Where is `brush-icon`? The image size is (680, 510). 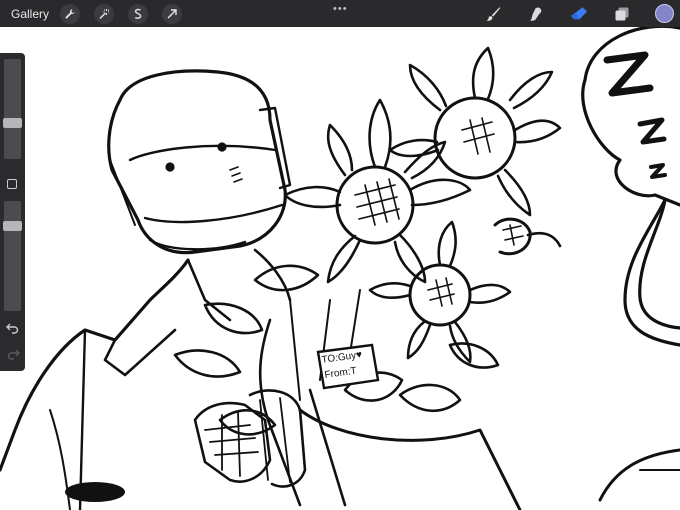 brush-icon is located at coordinates (493, 14).